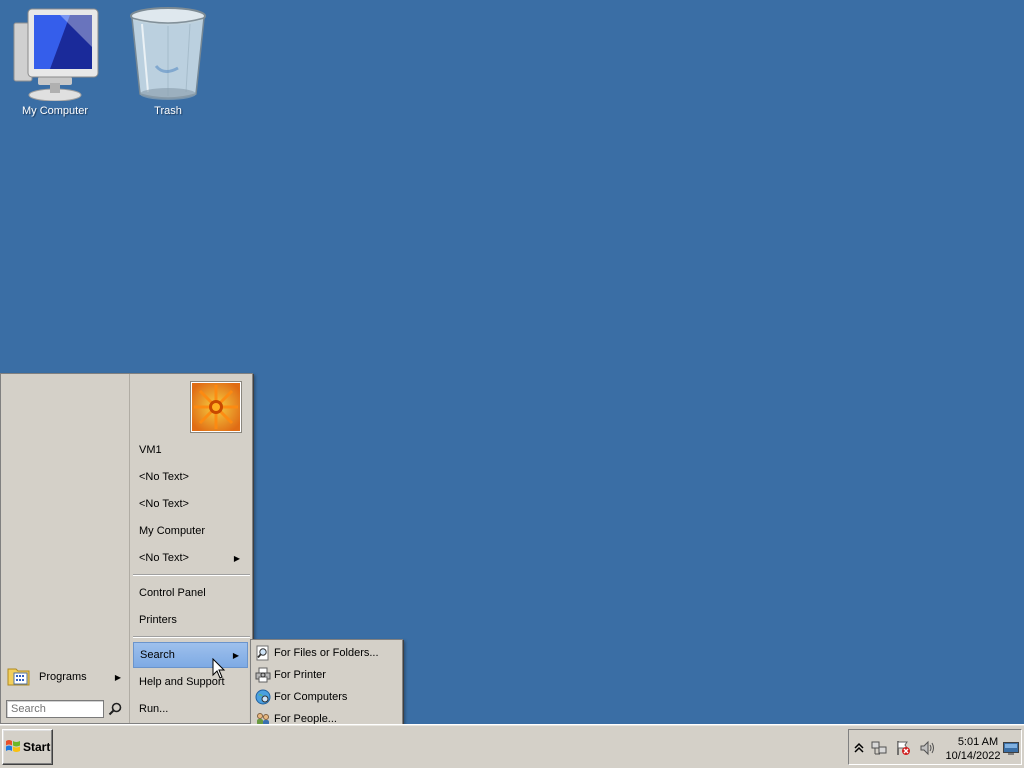 Image resolution: width=1024 pixels, height=768 pixels. I want to click on computer-icon, so click(55, 54).